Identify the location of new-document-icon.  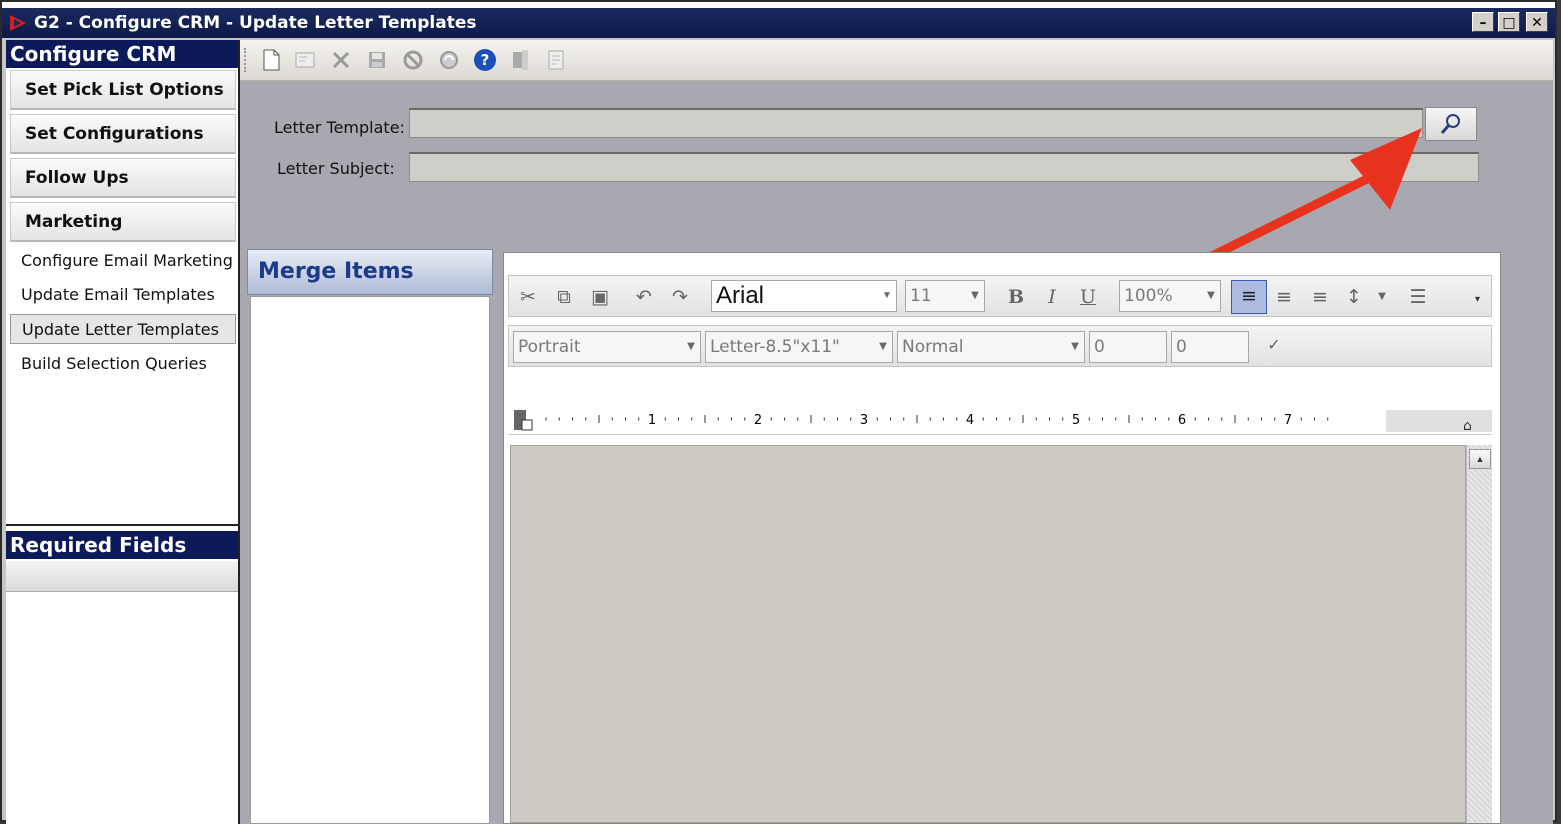
(271, 60).